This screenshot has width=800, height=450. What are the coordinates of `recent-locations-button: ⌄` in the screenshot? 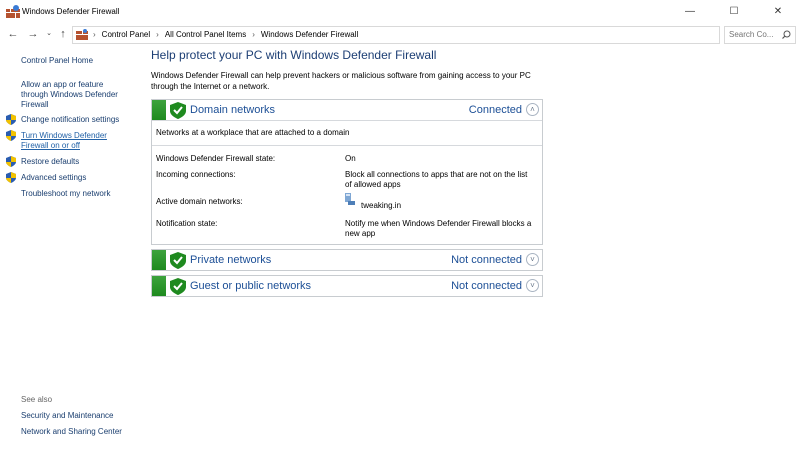 It's located at (49, 34).